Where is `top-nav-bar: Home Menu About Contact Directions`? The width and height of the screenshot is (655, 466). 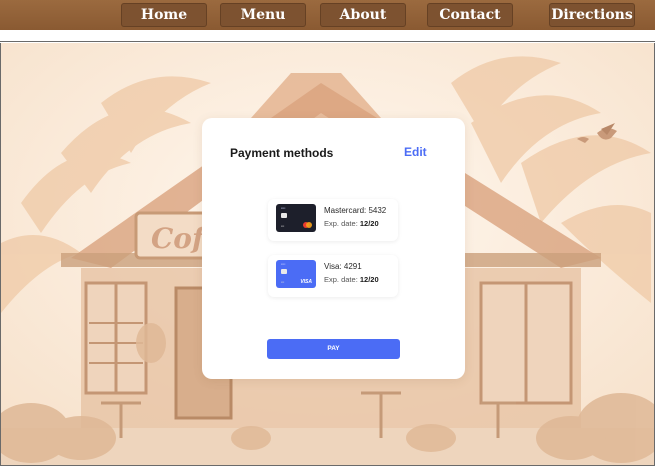
top-nav-bar: Home Menu About Contact Directions is located at coordinates (327, 15).